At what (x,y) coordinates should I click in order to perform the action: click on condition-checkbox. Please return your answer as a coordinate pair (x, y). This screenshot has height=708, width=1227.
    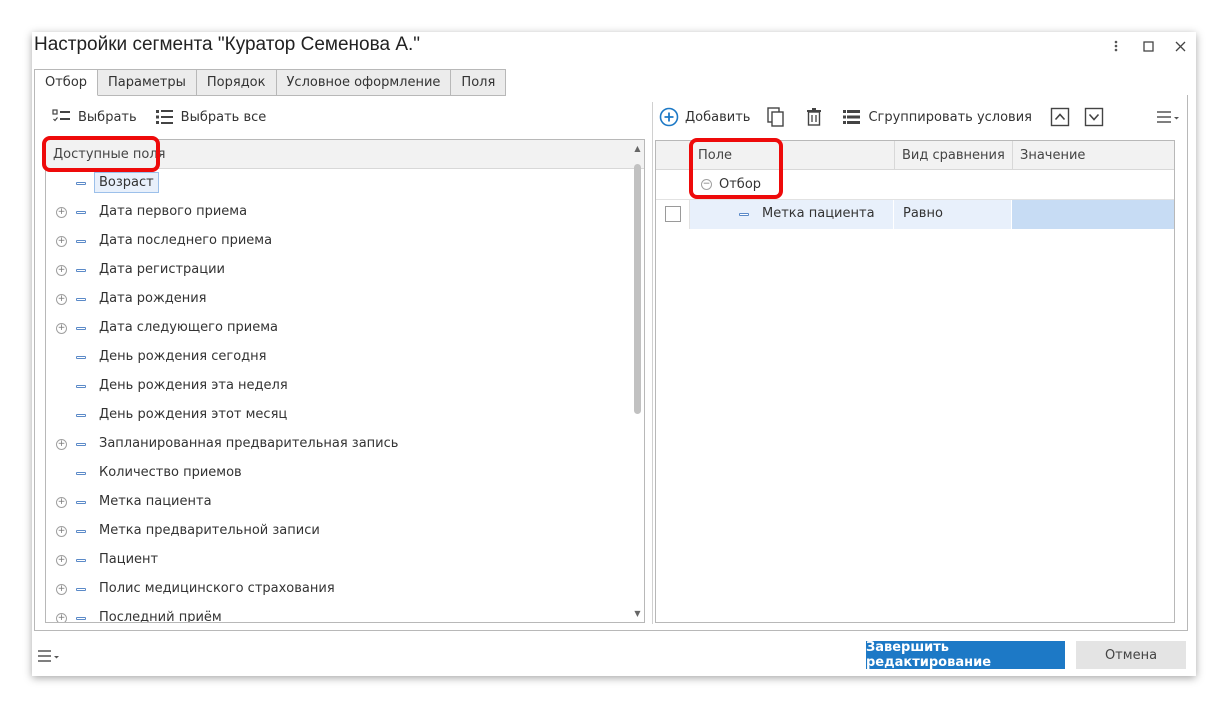
    Looking at the image, I should click on (673, 214).